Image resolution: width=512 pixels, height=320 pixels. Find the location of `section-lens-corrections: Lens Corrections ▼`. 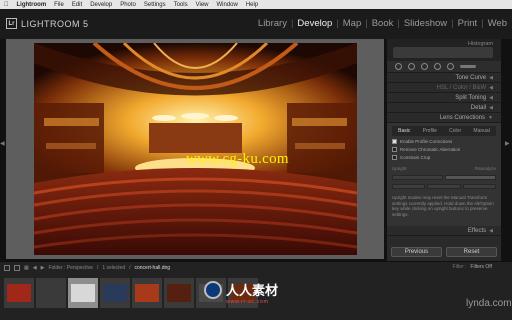

section-lens-corrections: Lens Corrections ▼ is located at coordinates (444, 118).